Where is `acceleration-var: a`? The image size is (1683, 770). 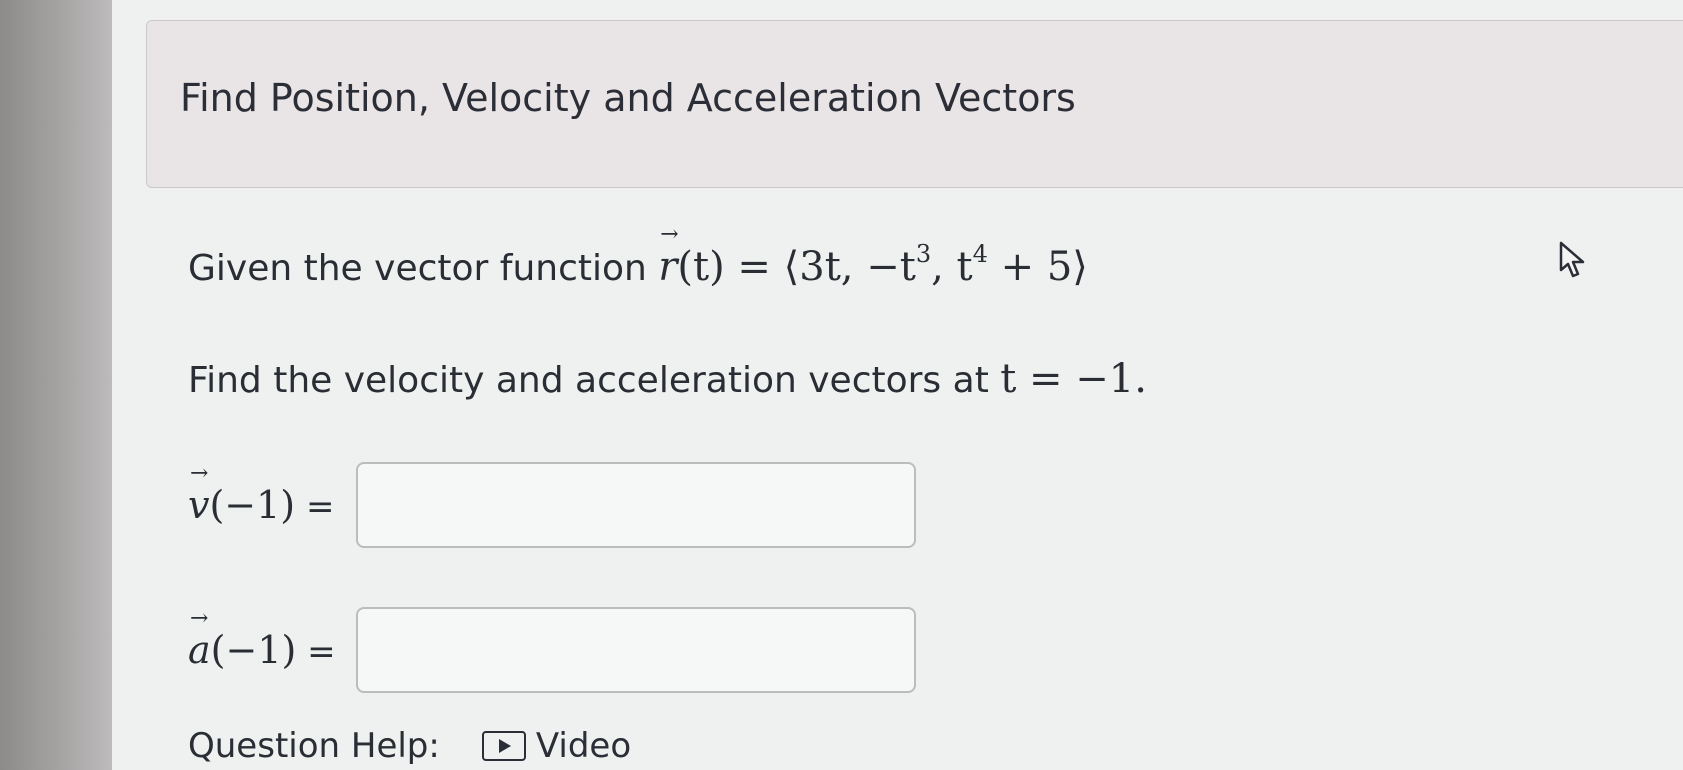 acceleration-var: a is located at coordinates (199, 639).